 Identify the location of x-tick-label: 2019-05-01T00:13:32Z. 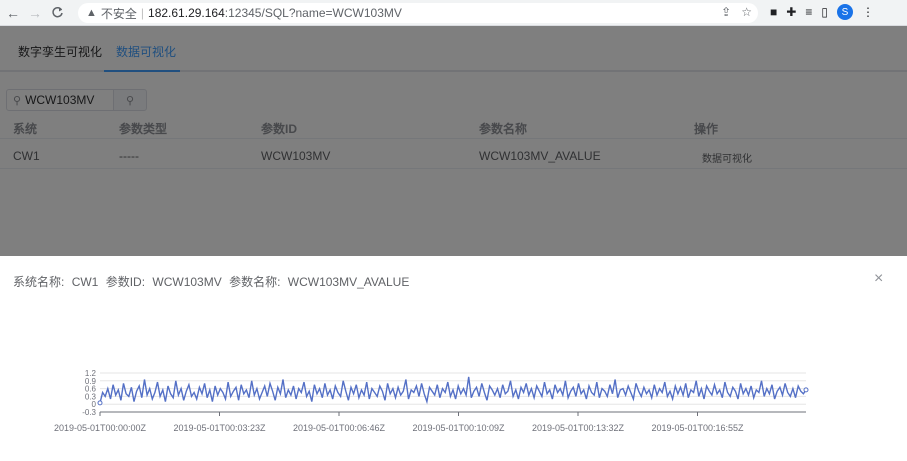
(578, 428).